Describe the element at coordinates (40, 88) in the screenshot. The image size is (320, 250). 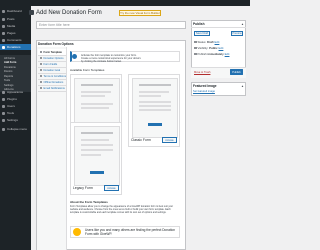
I see `email-icon` at that location.